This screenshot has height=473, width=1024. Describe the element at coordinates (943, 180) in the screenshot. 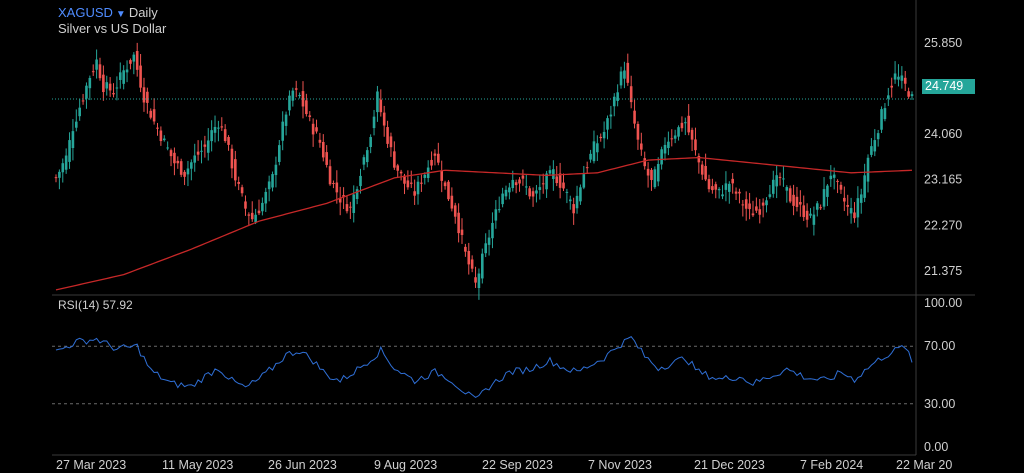

I see `price-tick-label: 23.165` at that location.